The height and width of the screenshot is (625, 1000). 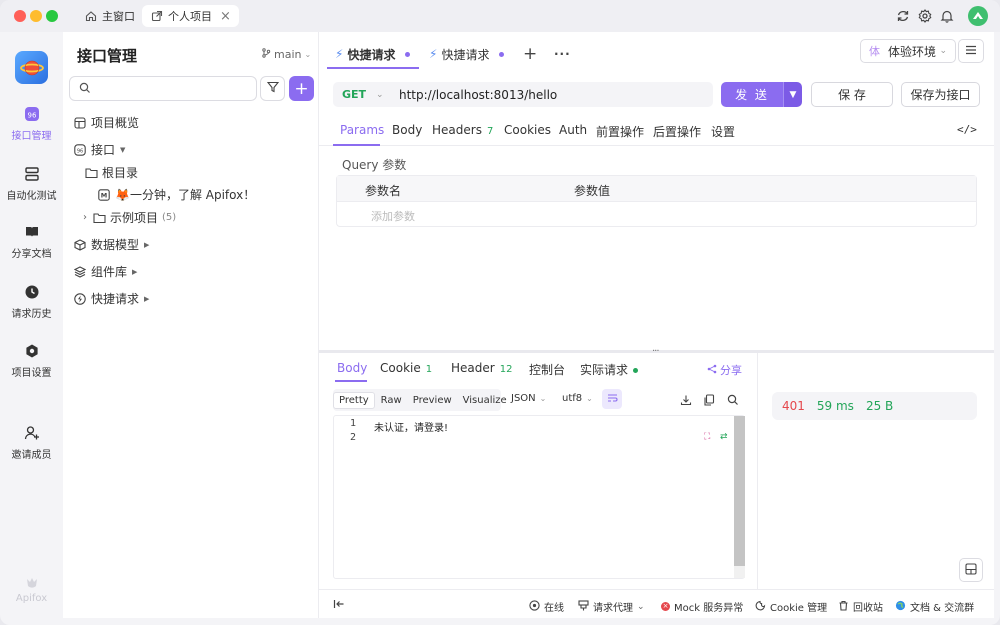 What do you see at coordinates (301, 88) in the screenshot?
I see `add-button: +` at bounding box center [301, 88].